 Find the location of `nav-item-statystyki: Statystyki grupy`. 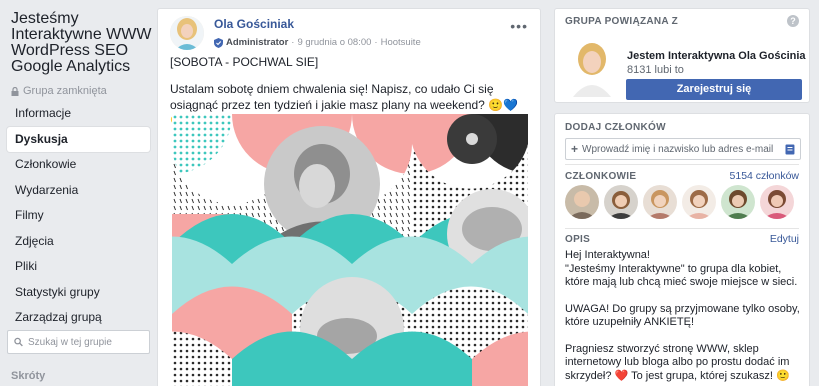

nav-item-statystyki: Statystyki grupy is located at coordinates (78, 292).